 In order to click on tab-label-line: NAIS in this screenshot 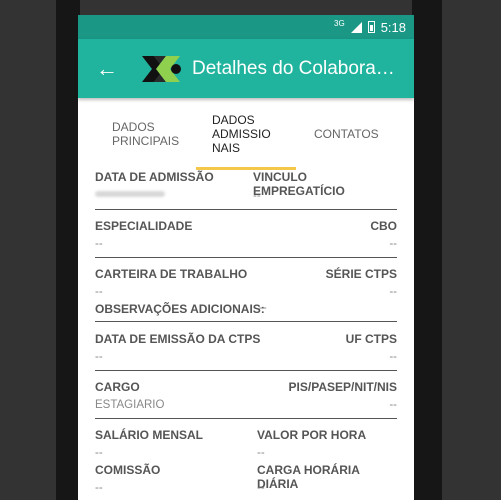, I will do `click(226, 148)`.